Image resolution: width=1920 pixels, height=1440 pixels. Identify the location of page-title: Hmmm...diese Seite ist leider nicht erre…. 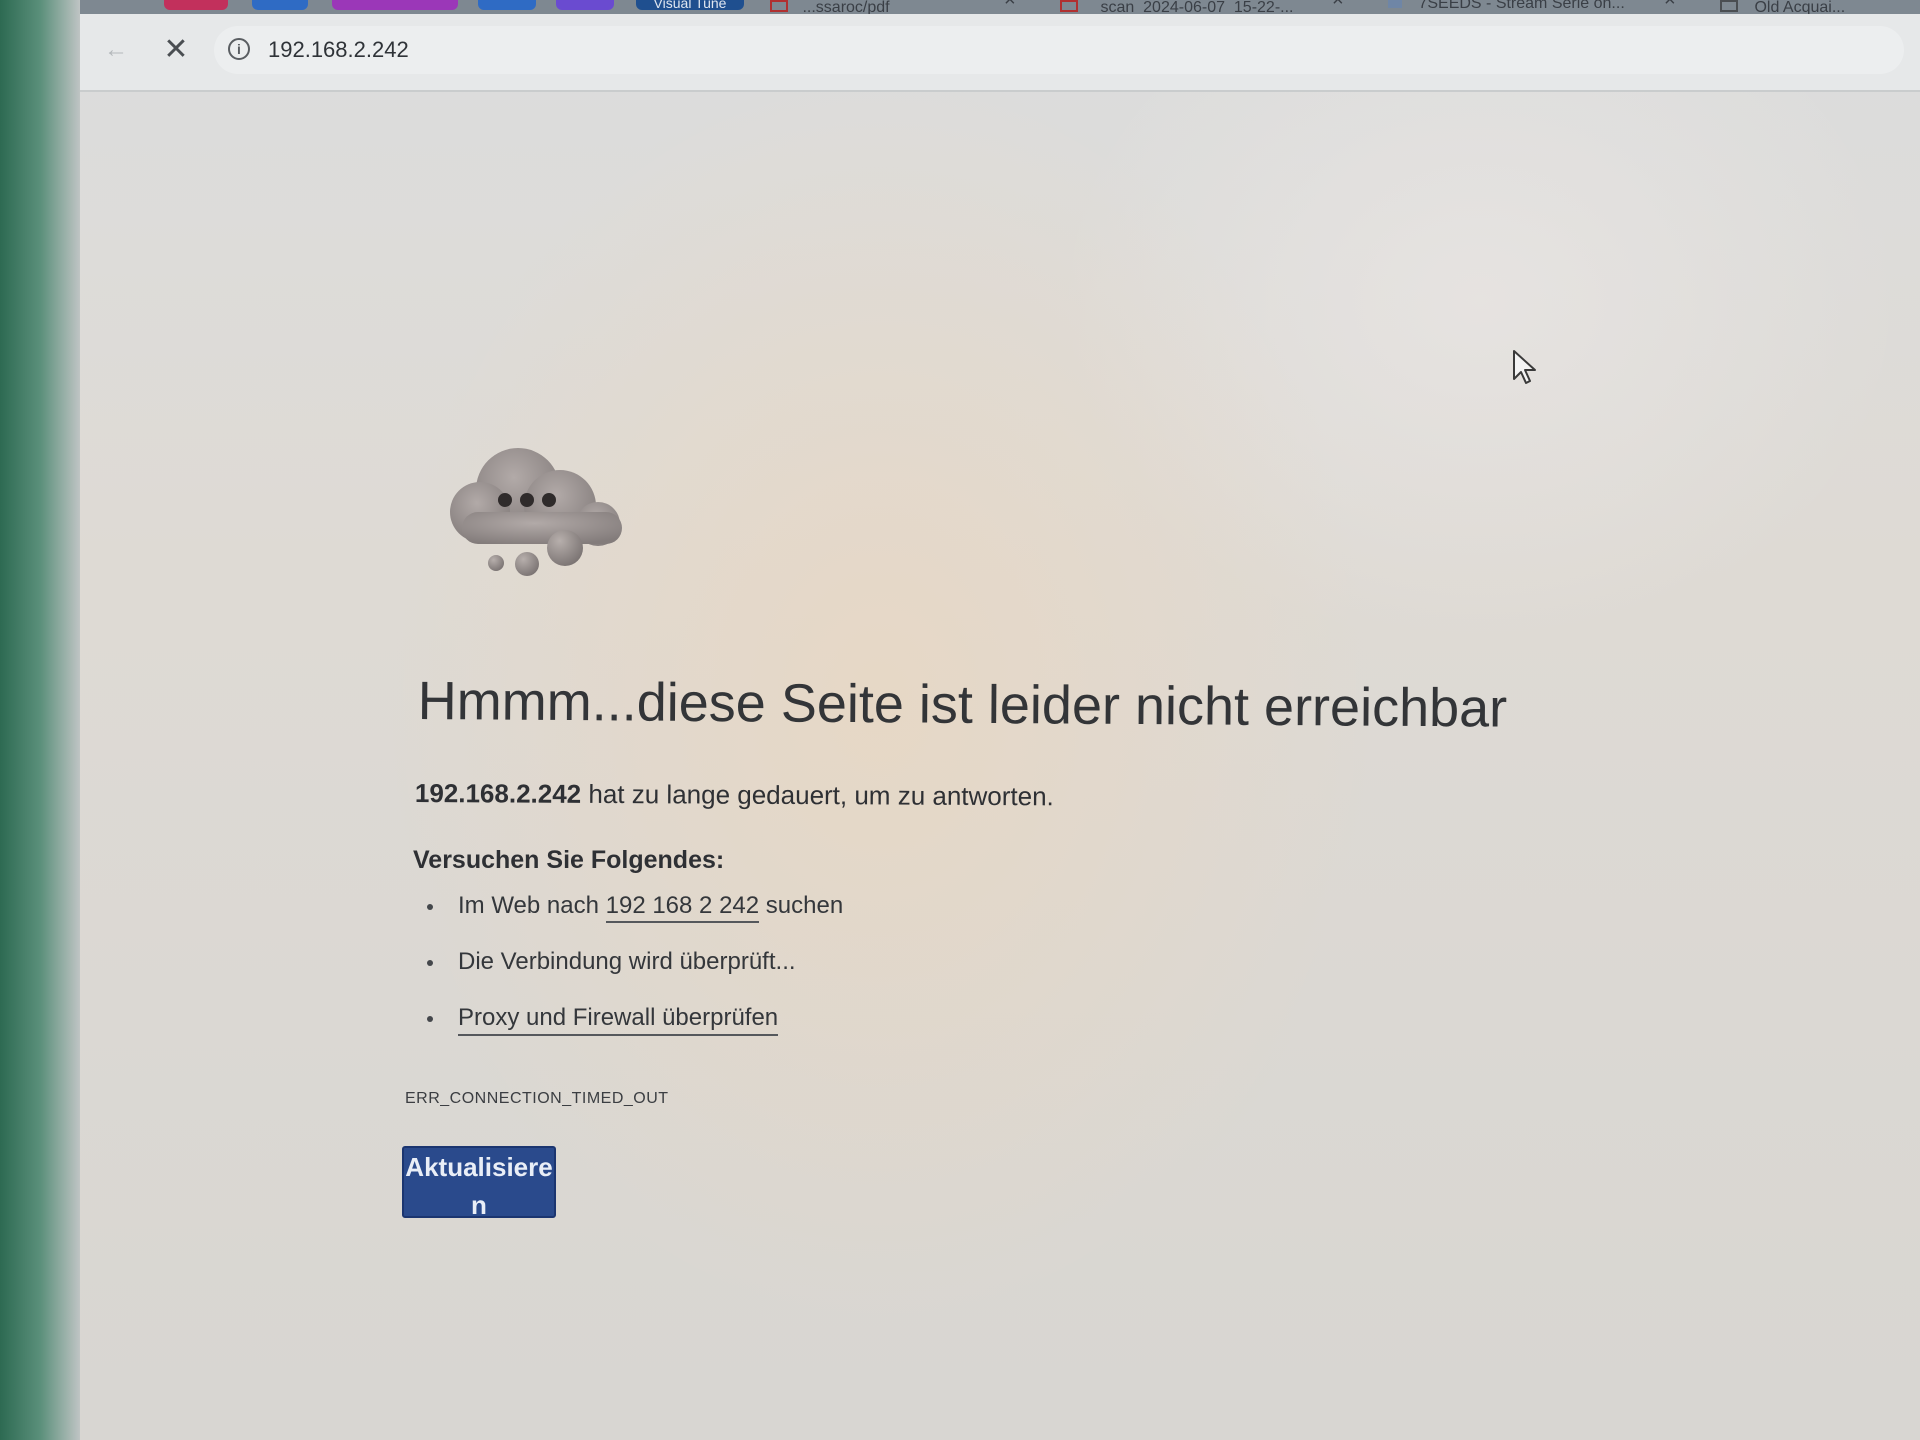
(962, 705).